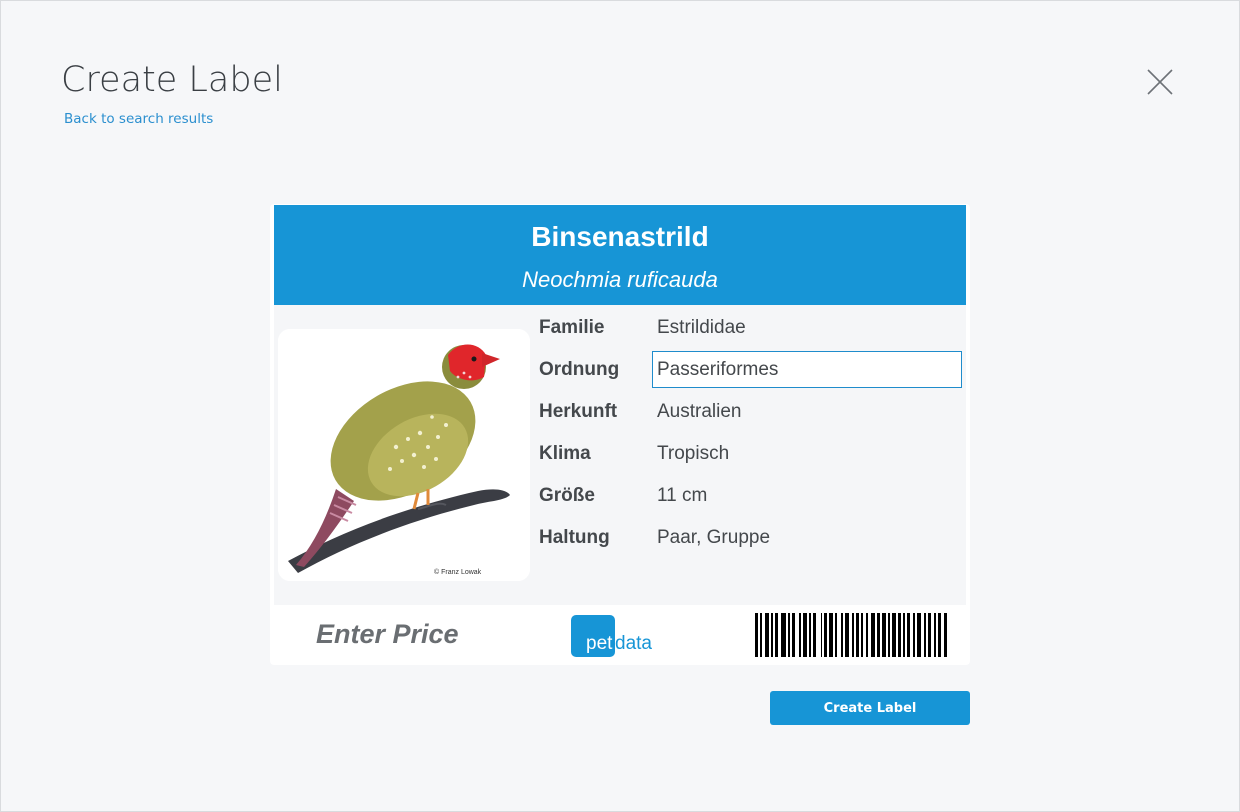  Describe the element at coordinates (172, 80) in the screenshot. I see `page-title: Create Label` at that location.